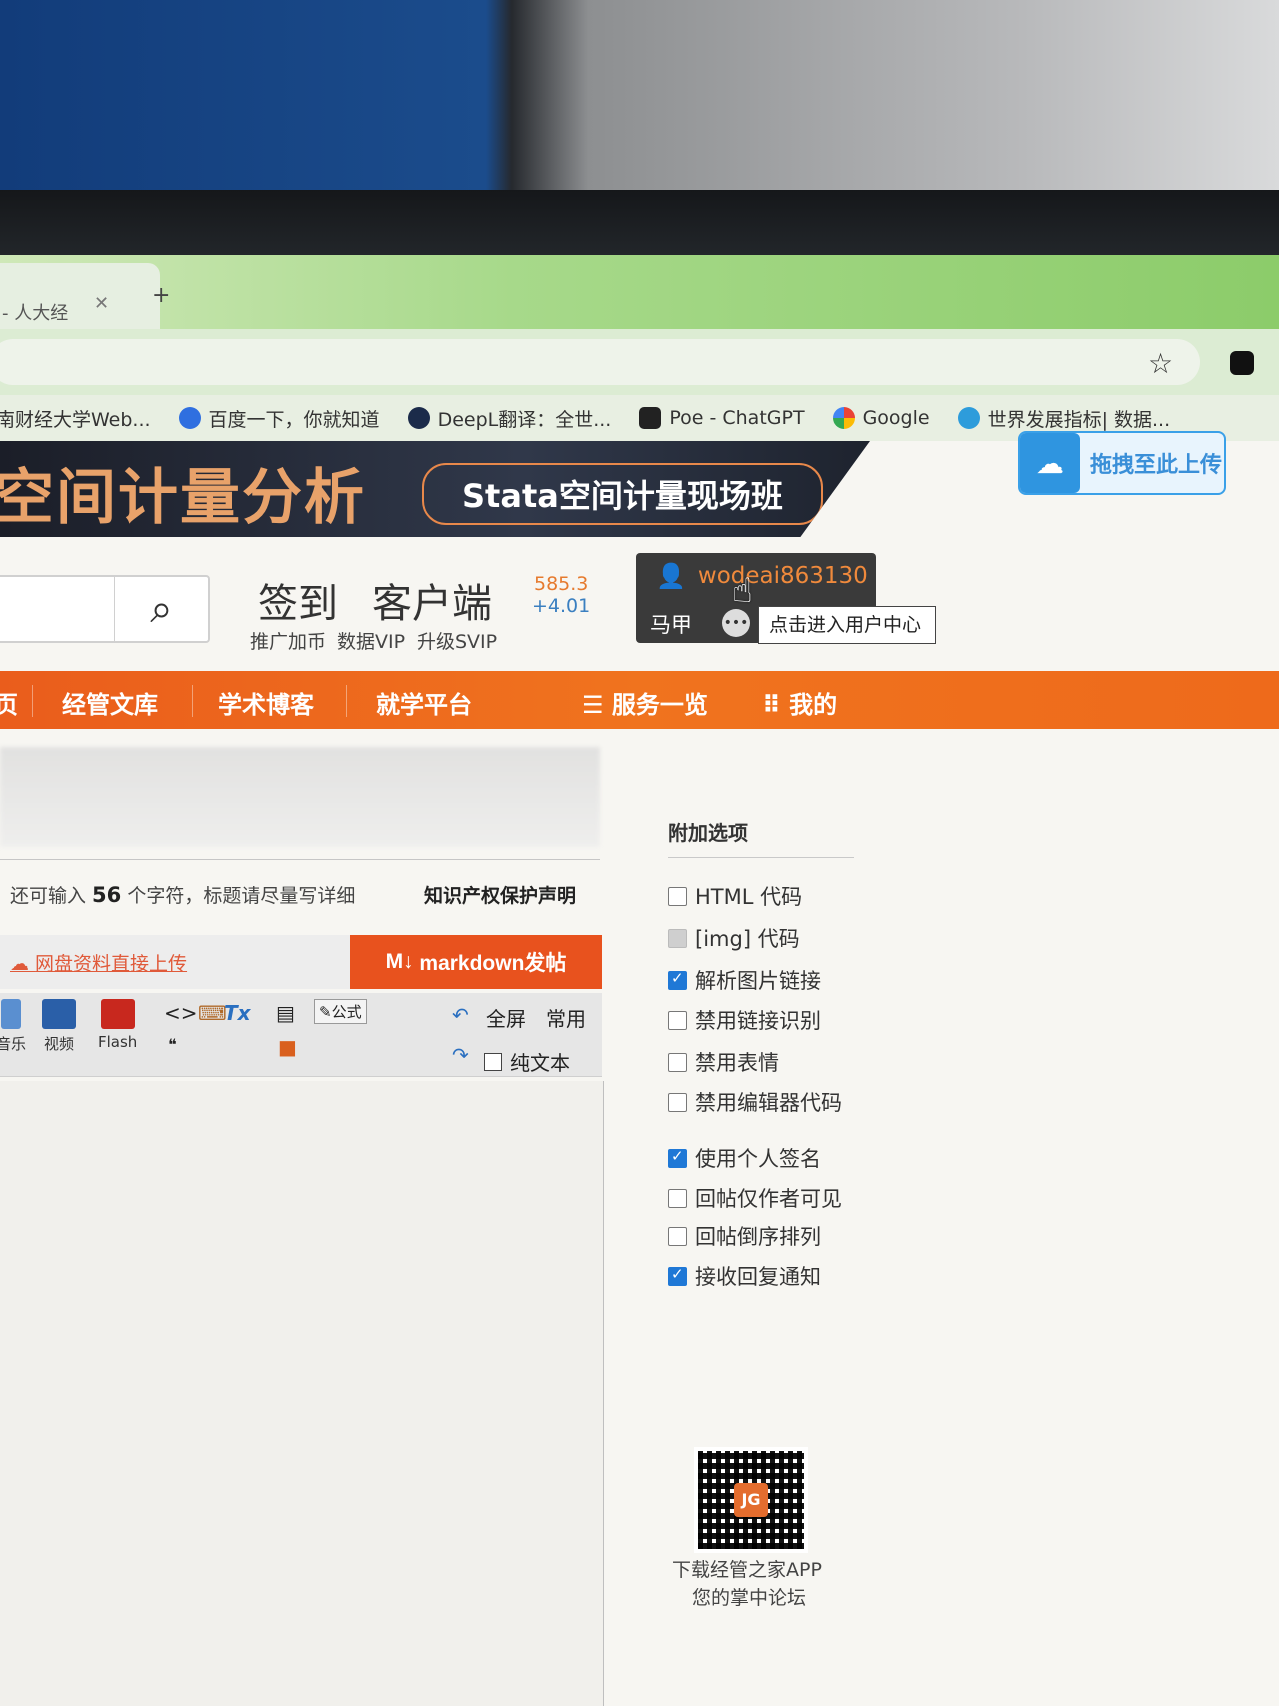 This screenshot has height=1706, width=1279. What do you see at coordinates (294, 419) in the screenshot?
I see `bookmark-label: 百度一下，你就知道` at bounding box center [294, 419].